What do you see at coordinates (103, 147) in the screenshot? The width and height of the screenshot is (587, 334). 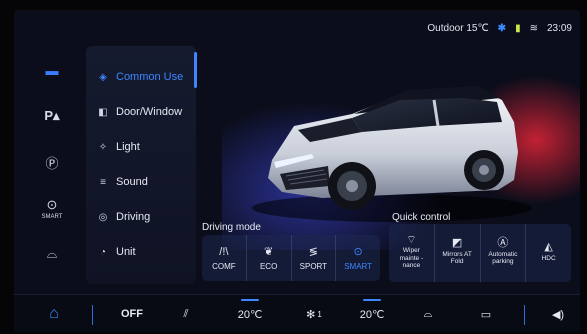 I see `light-icon: ✧` at bounding box center [103, 147].